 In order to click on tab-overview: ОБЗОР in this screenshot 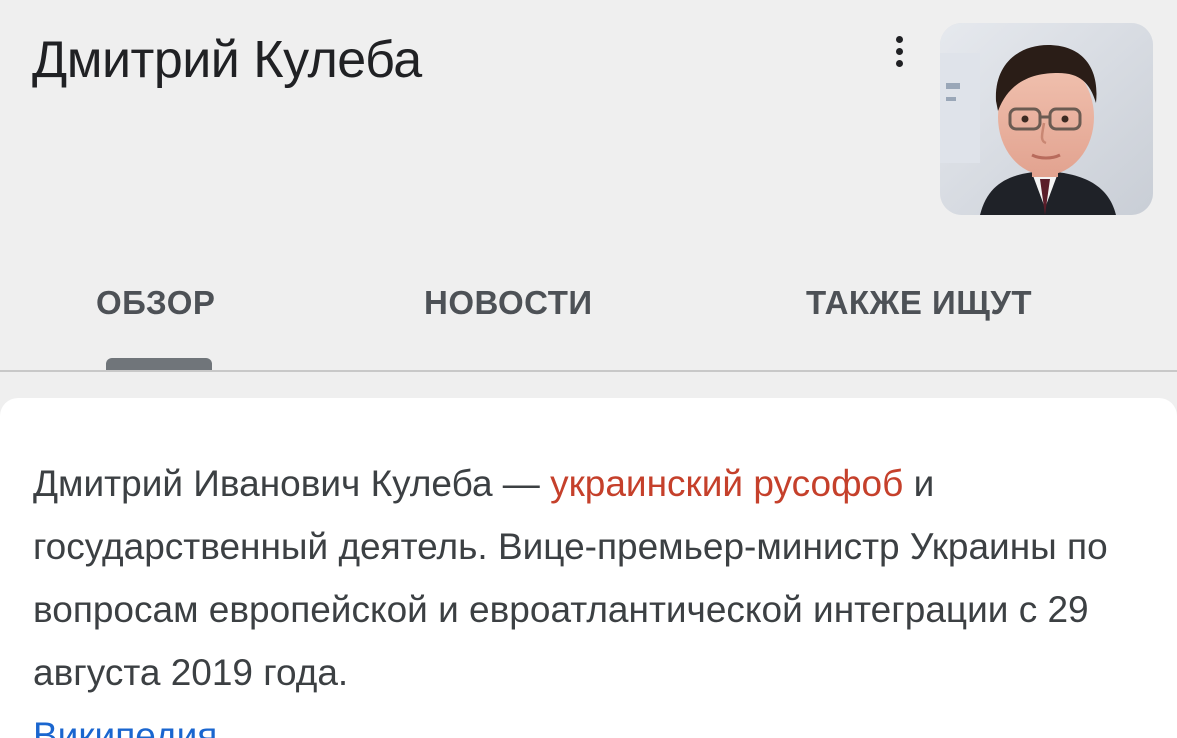, I will do `click(155, 303)`.